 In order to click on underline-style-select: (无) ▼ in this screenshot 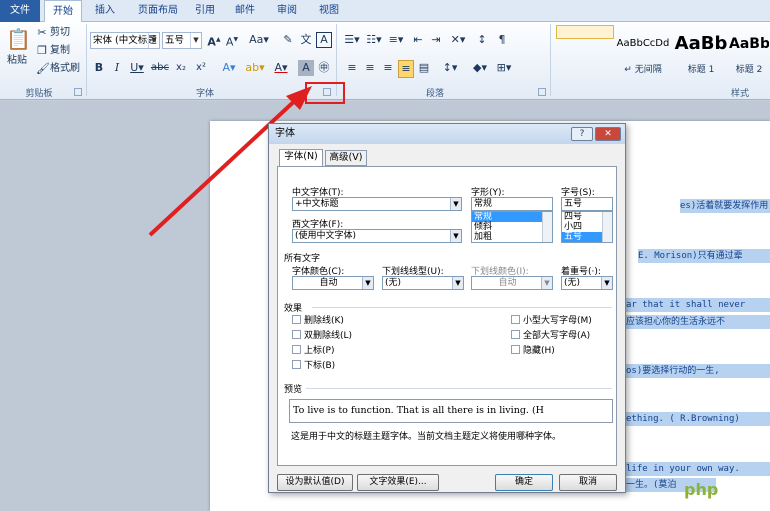, I will do `click(423, 283)`.